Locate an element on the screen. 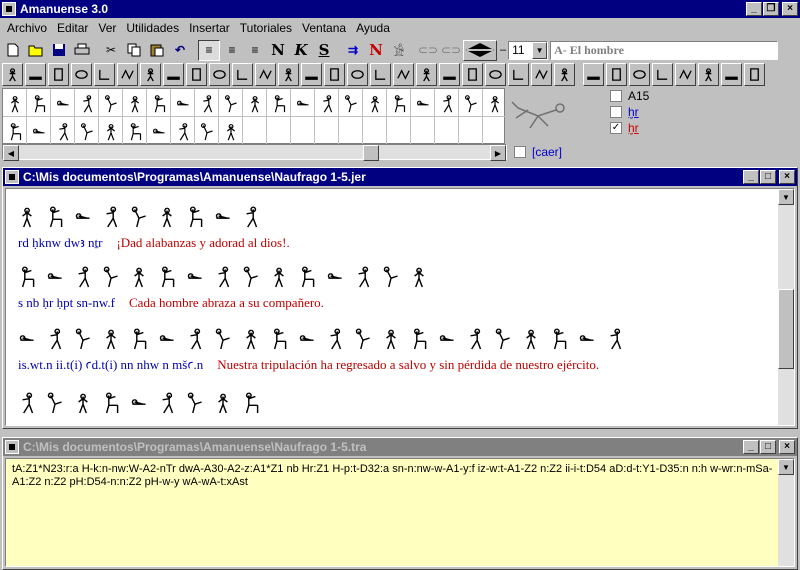  palette-scrollbar: ◀ ▶ is located at coordinates (254, 152).